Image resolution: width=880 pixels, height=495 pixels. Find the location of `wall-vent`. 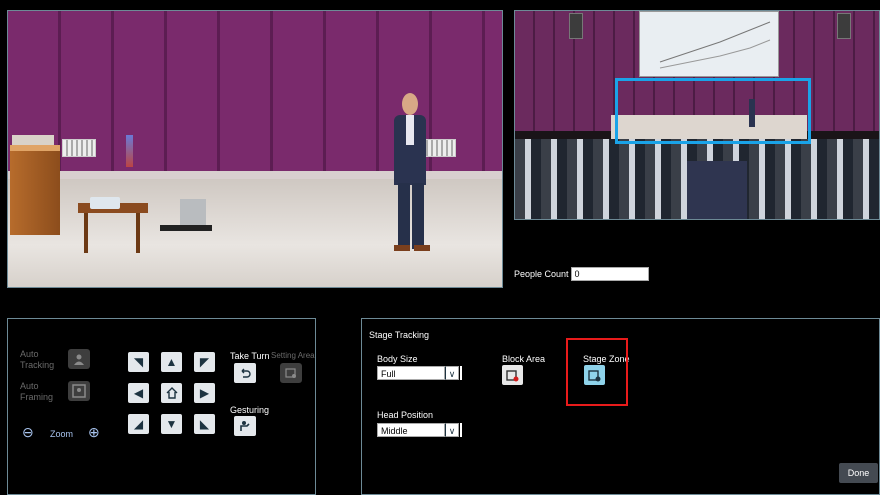

wall-vent is located at coordinates (79, 148).